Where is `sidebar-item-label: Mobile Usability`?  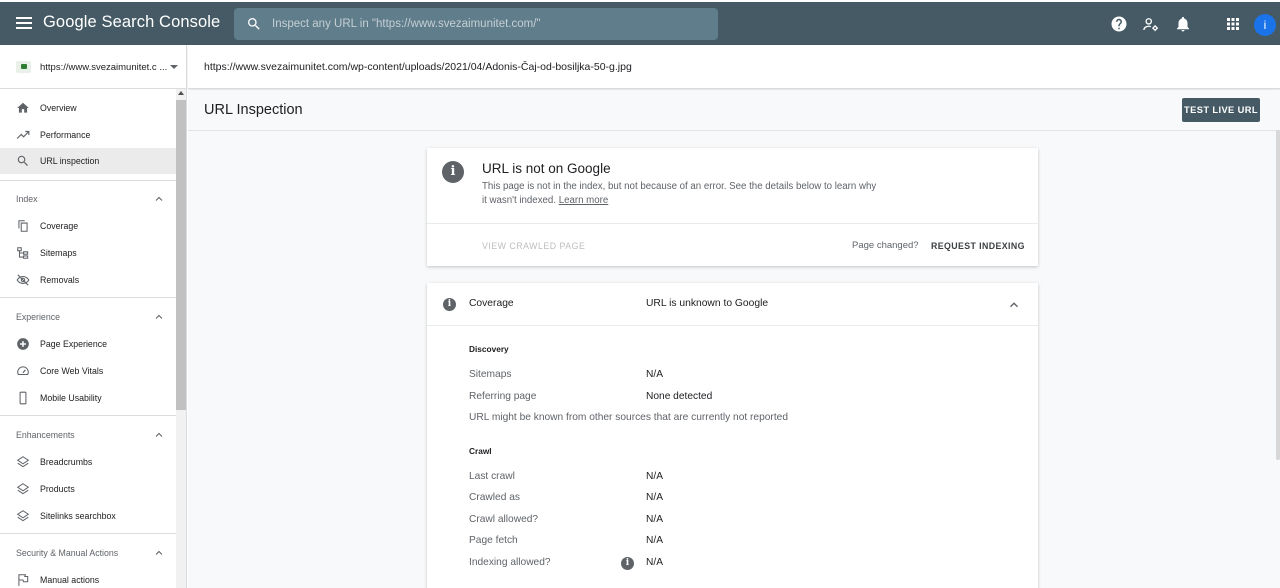 sidebar-item-label: Mobile Usability is located at coordinates (71, 398).